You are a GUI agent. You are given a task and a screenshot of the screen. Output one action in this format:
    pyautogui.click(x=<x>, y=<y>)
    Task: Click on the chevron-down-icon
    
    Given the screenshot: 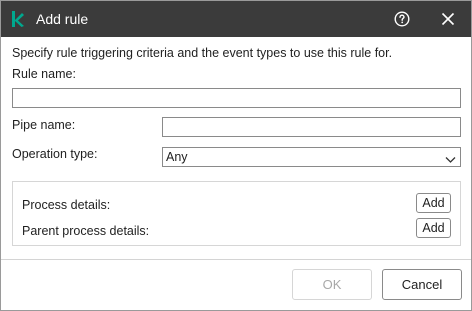 What is the action you would take?
    pyautogui.click(x=450, y=158)
    